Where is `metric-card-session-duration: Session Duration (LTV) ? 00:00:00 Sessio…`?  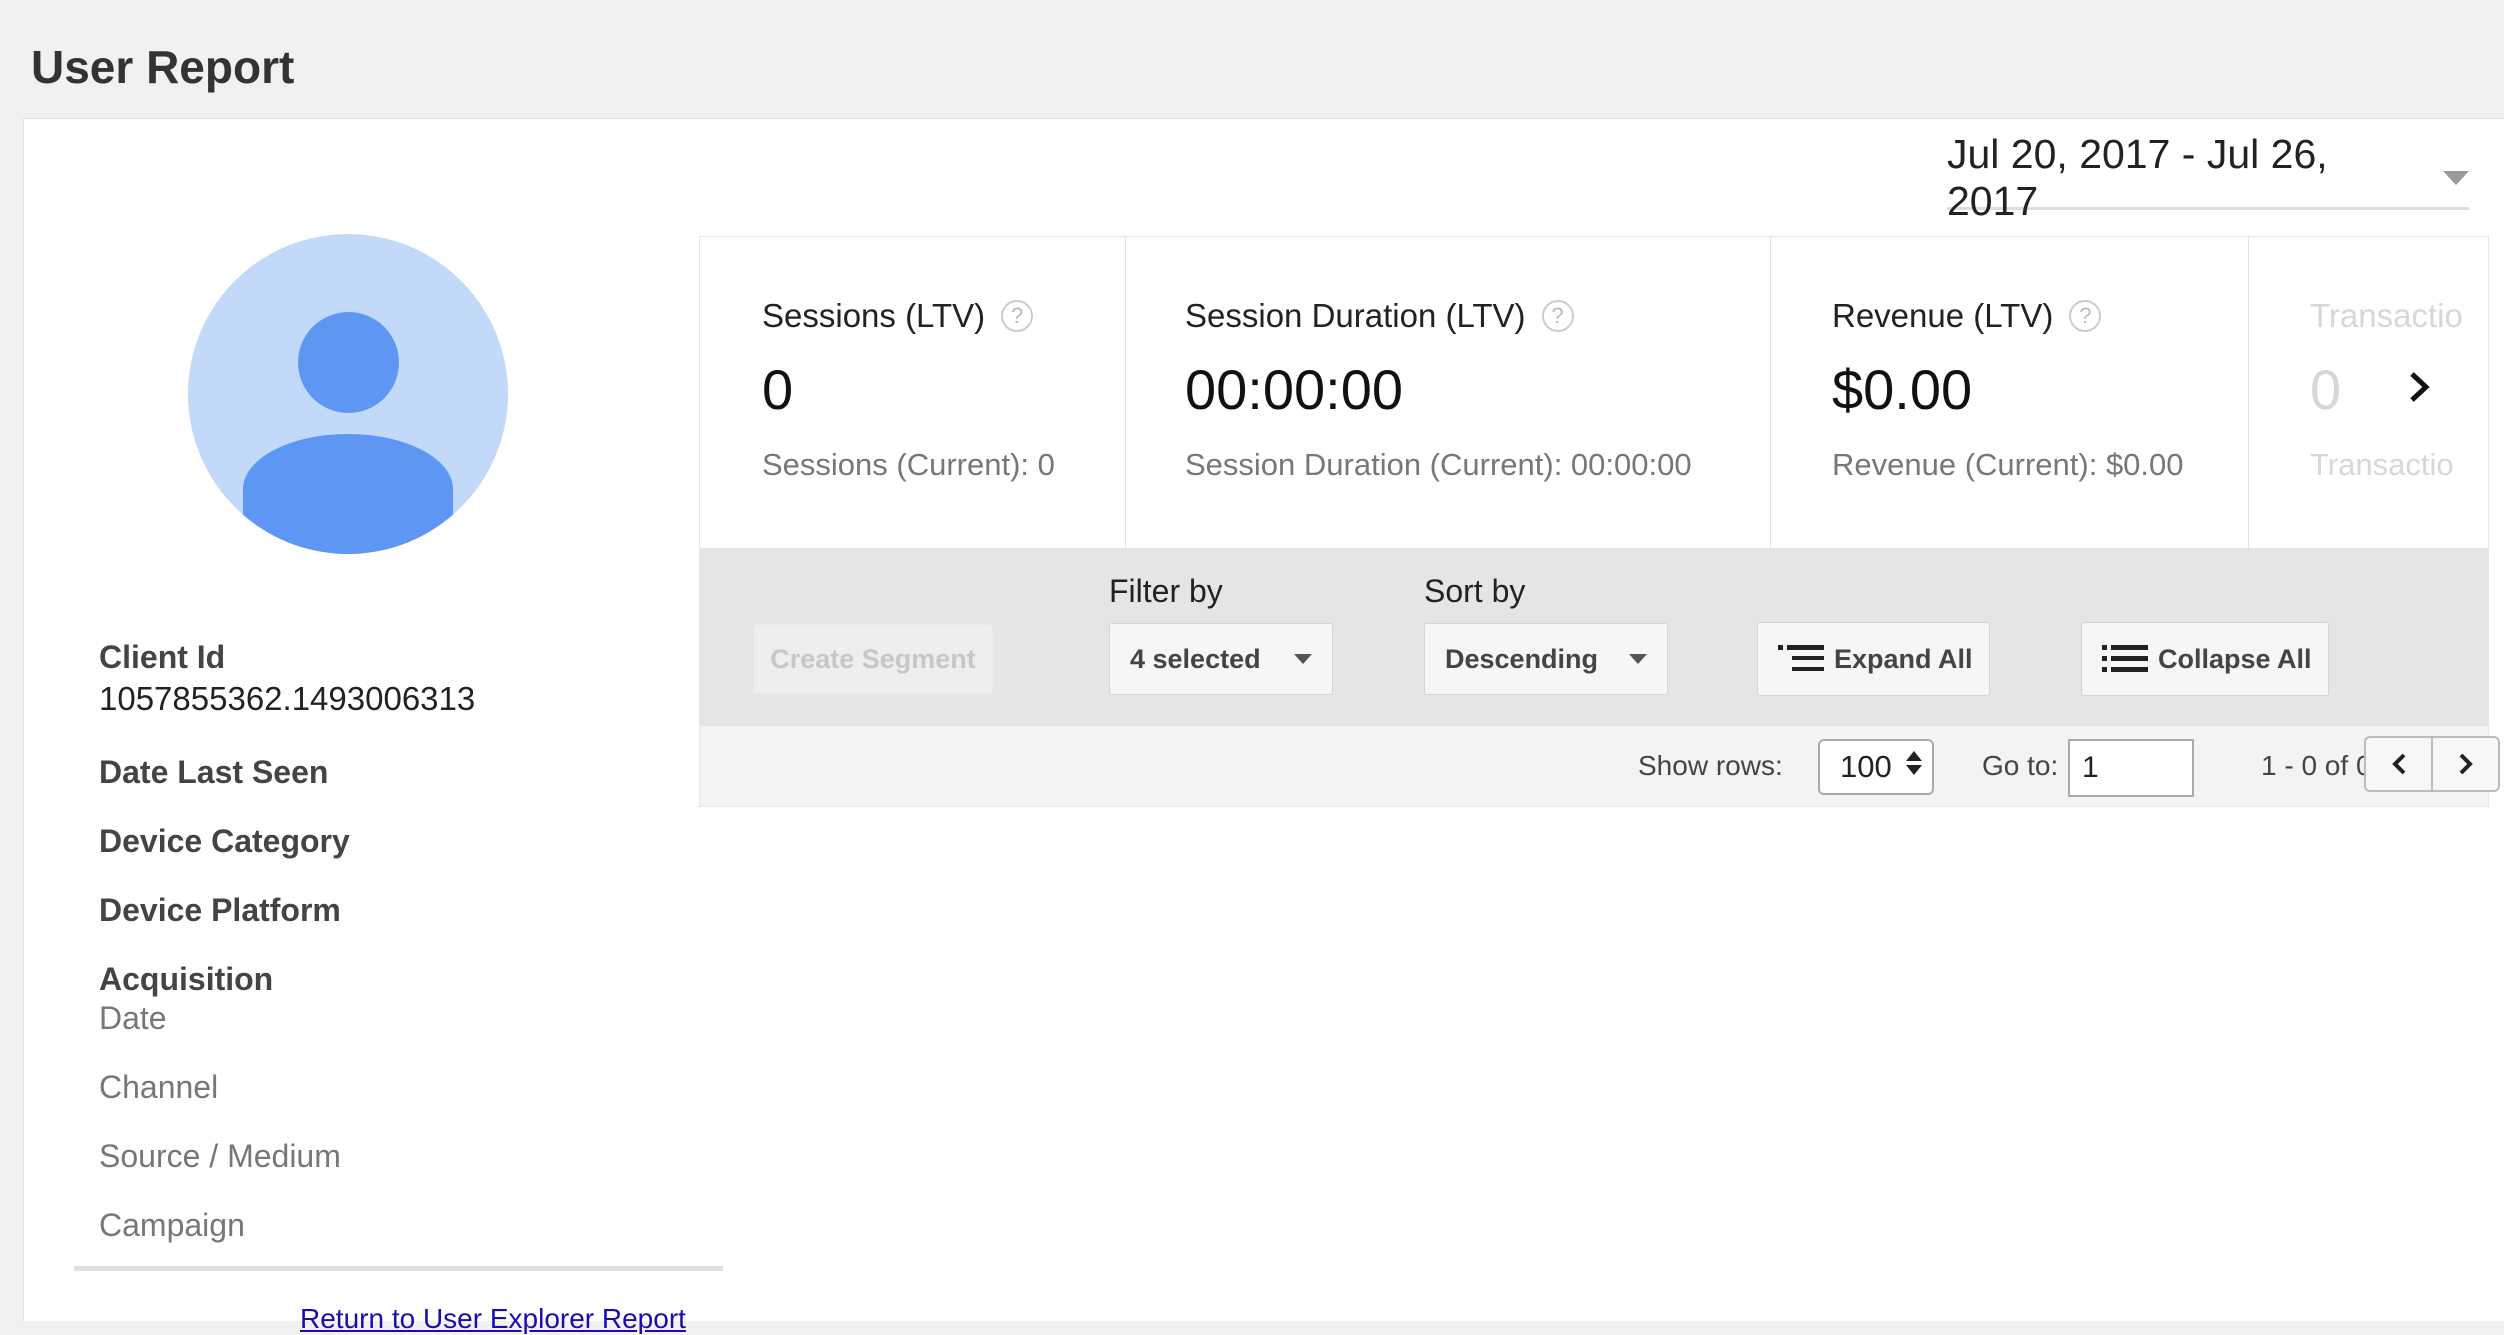 metric-card-session-duration: Session Duration (LTV) ? 00:00:00 Sessio… is located at coordinates (1447, 393).